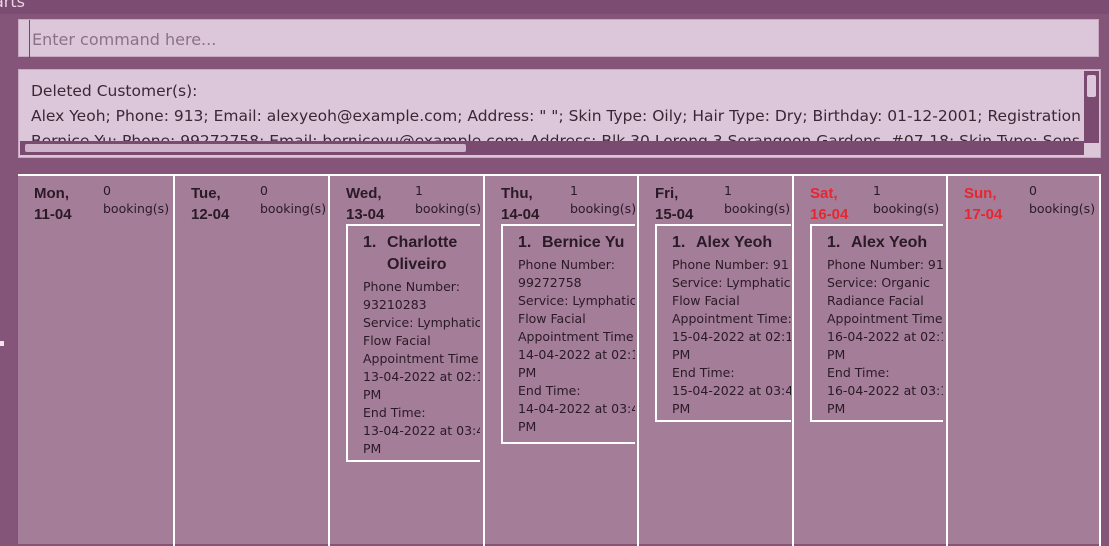 The height and width of the screenshot is (546, 1109). Describe the element at coordinates (674, 214) in the screenshot. I see `day-date: 15-04` at that location.